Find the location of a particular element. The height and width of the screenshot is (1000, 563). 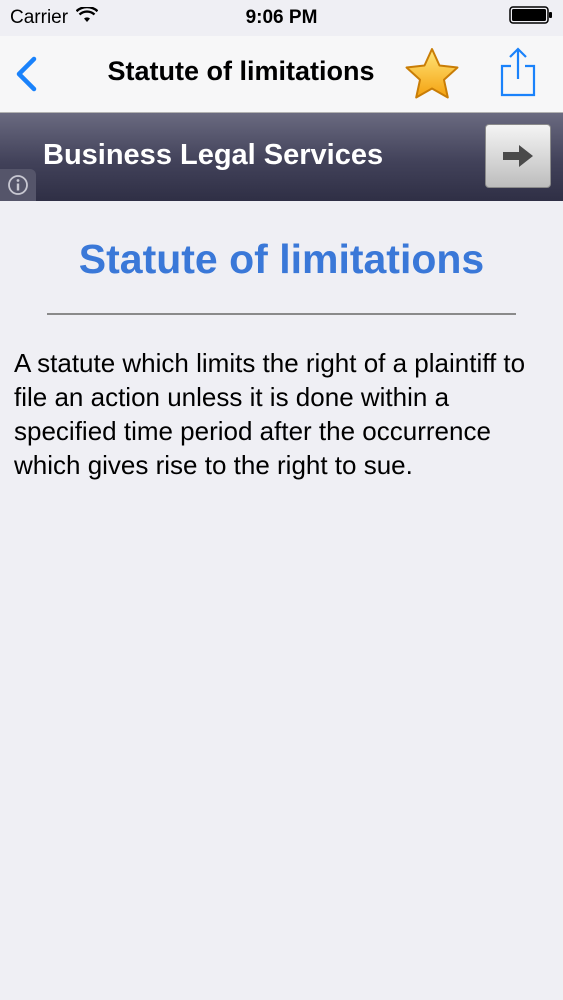

status-time: 9:06 PM is located at coordinates (281, 17).